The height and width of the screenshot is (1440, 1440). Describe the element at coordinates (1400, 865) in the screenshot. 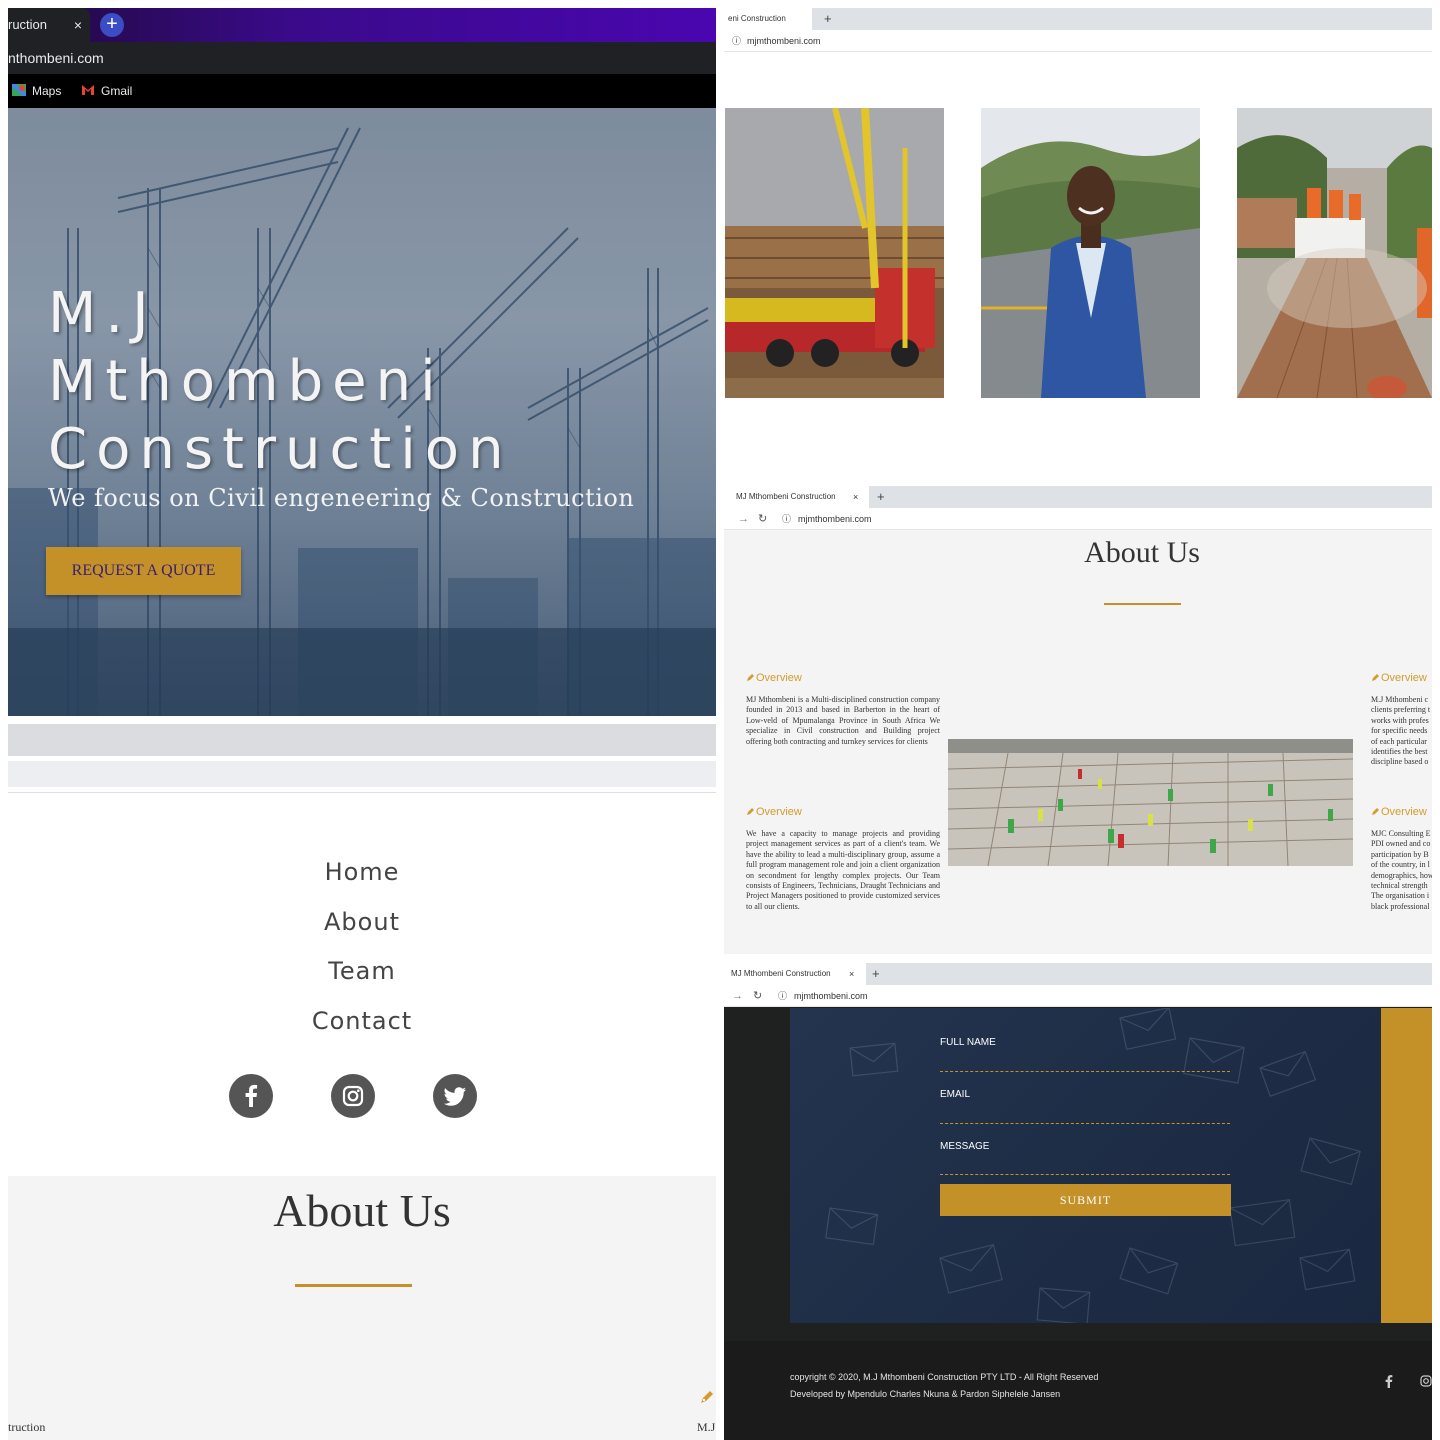

I see `text-line: of the country, in l` at that location.